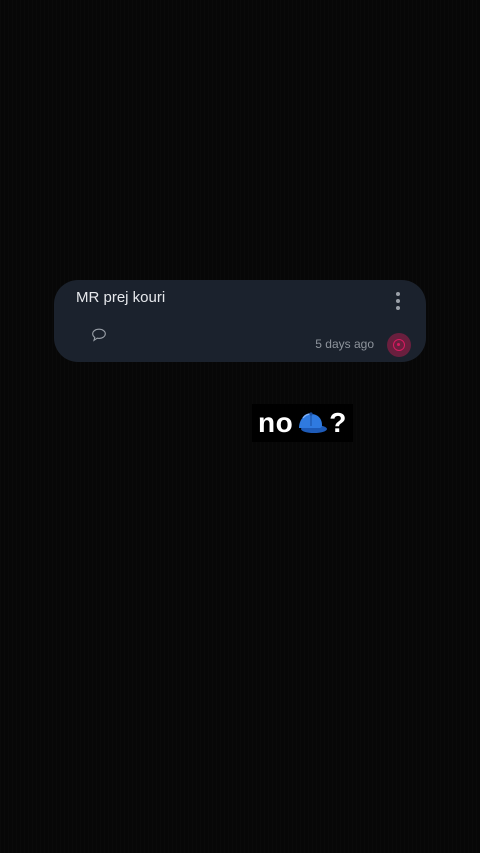  Describe the element at coordinates (121, 297) in the screenshot. I see `post-title: MR prej kouri` at that location.